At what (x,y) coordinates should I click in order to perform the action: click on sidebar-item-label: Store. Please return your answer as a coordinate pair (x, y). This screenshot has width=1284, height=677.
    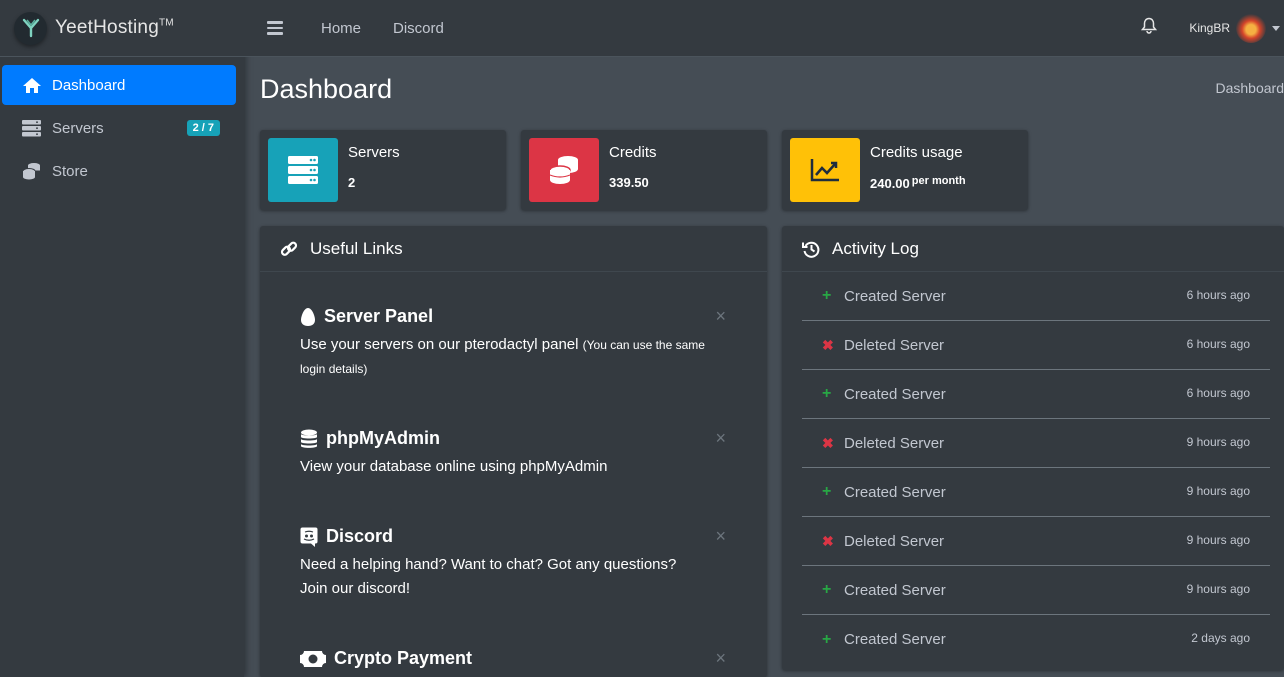
    Looking at the image, I should click on (70, 171).